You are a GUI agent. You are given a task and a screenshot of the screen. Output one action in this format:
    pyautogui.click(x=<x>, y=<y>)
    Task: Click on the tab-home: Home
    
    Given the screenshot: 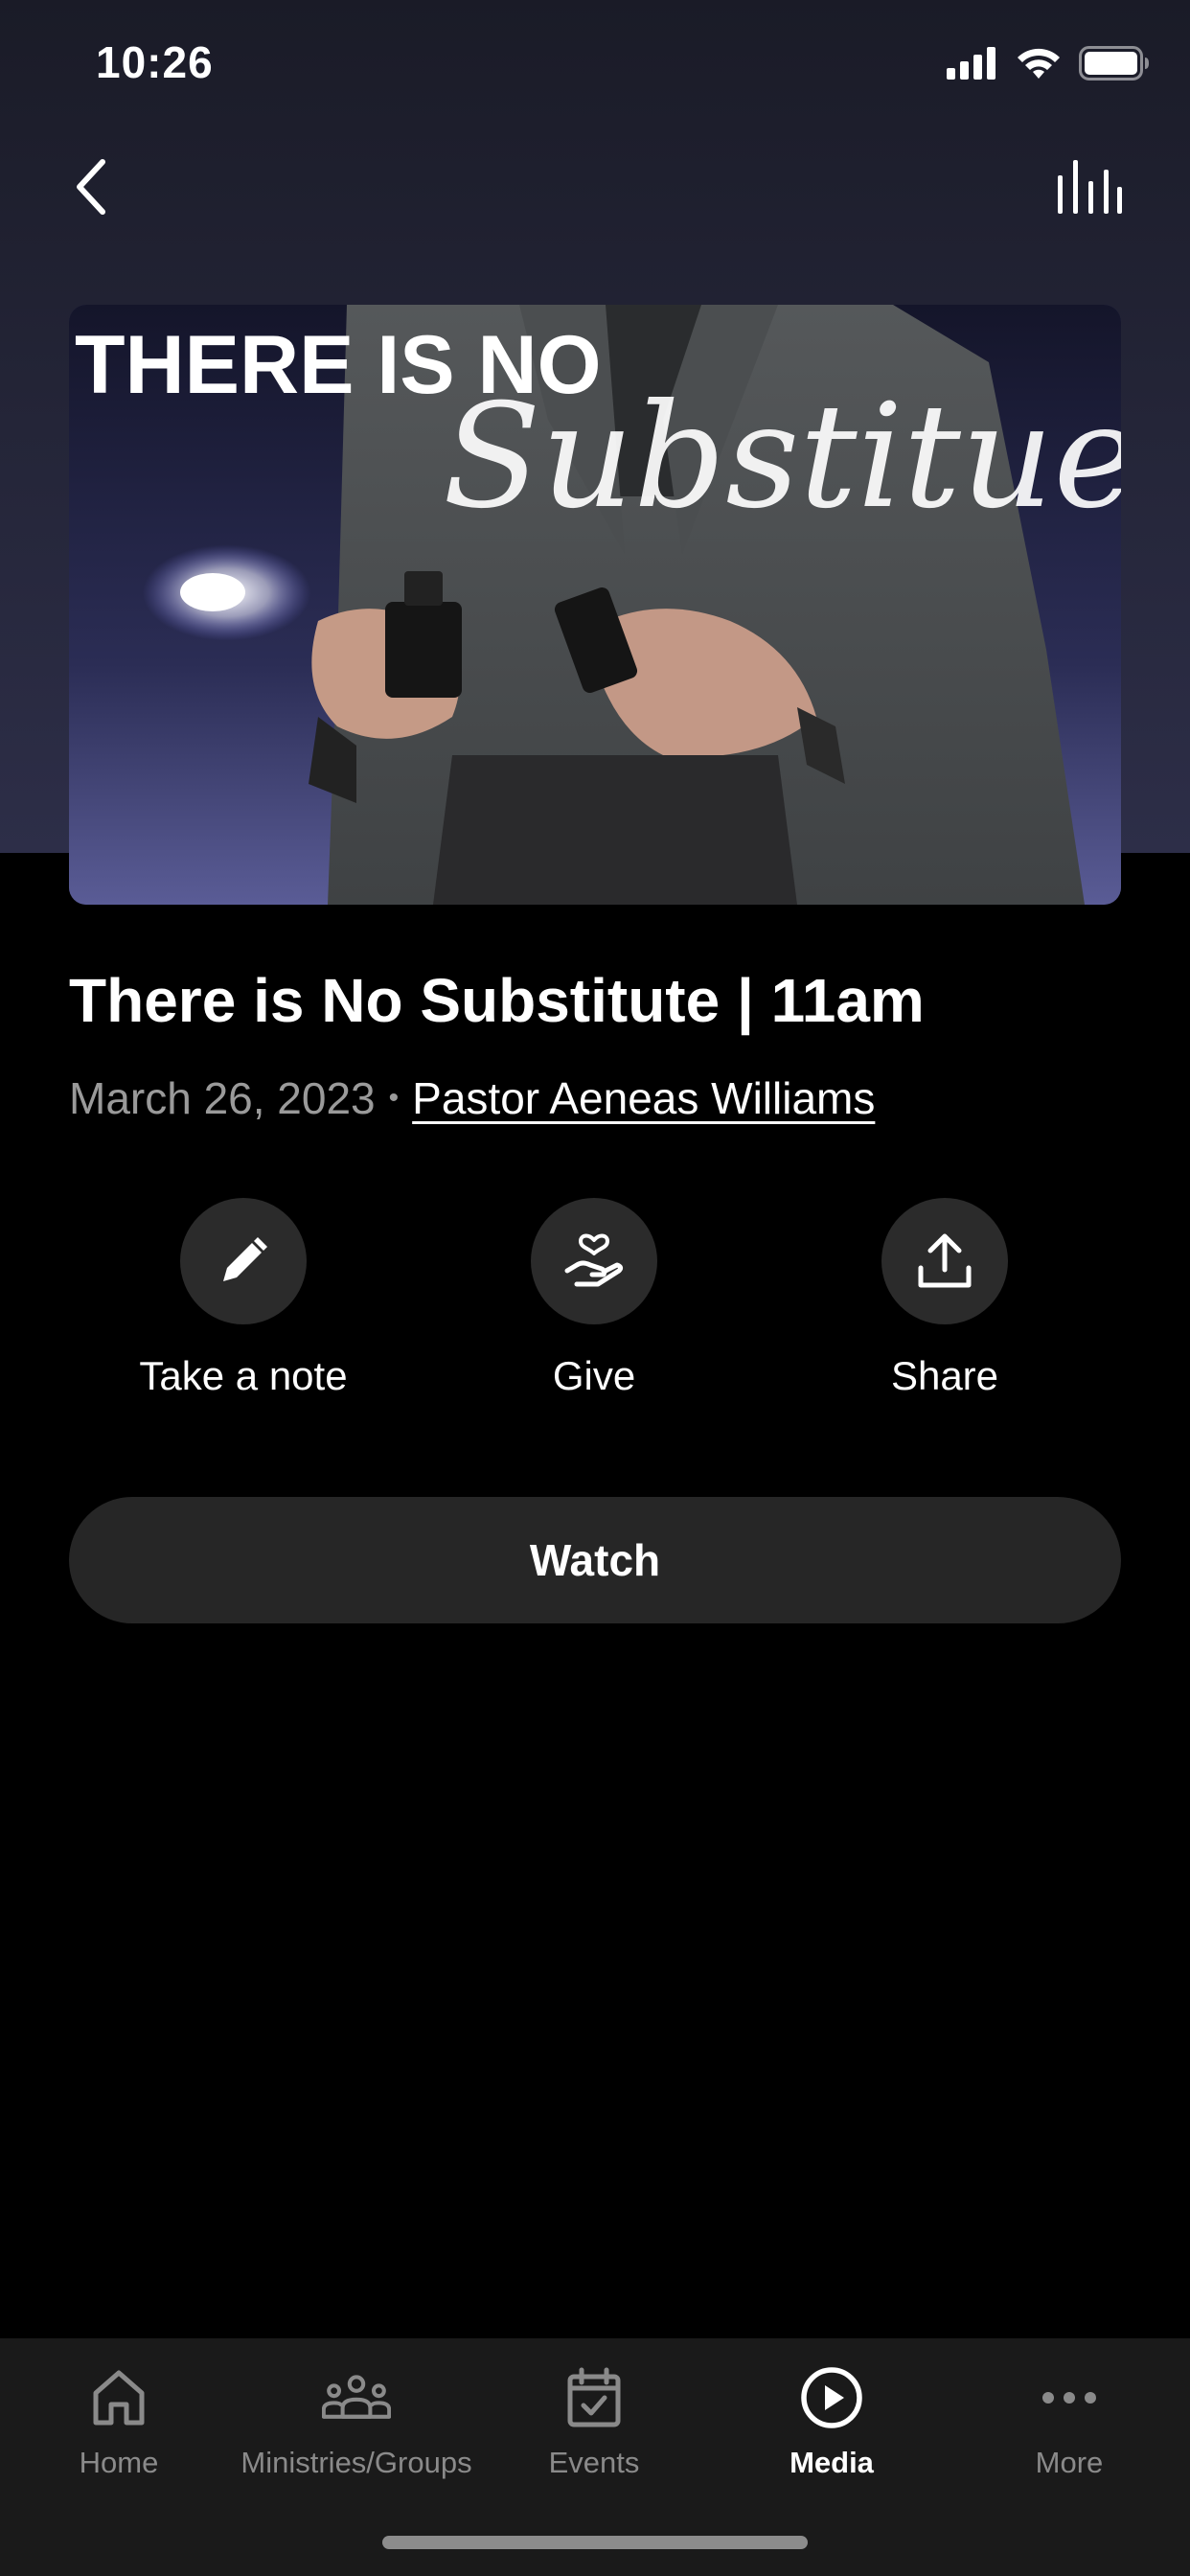 What is the action you would take?
    pyautogui.click(x=119, y=2421)
    